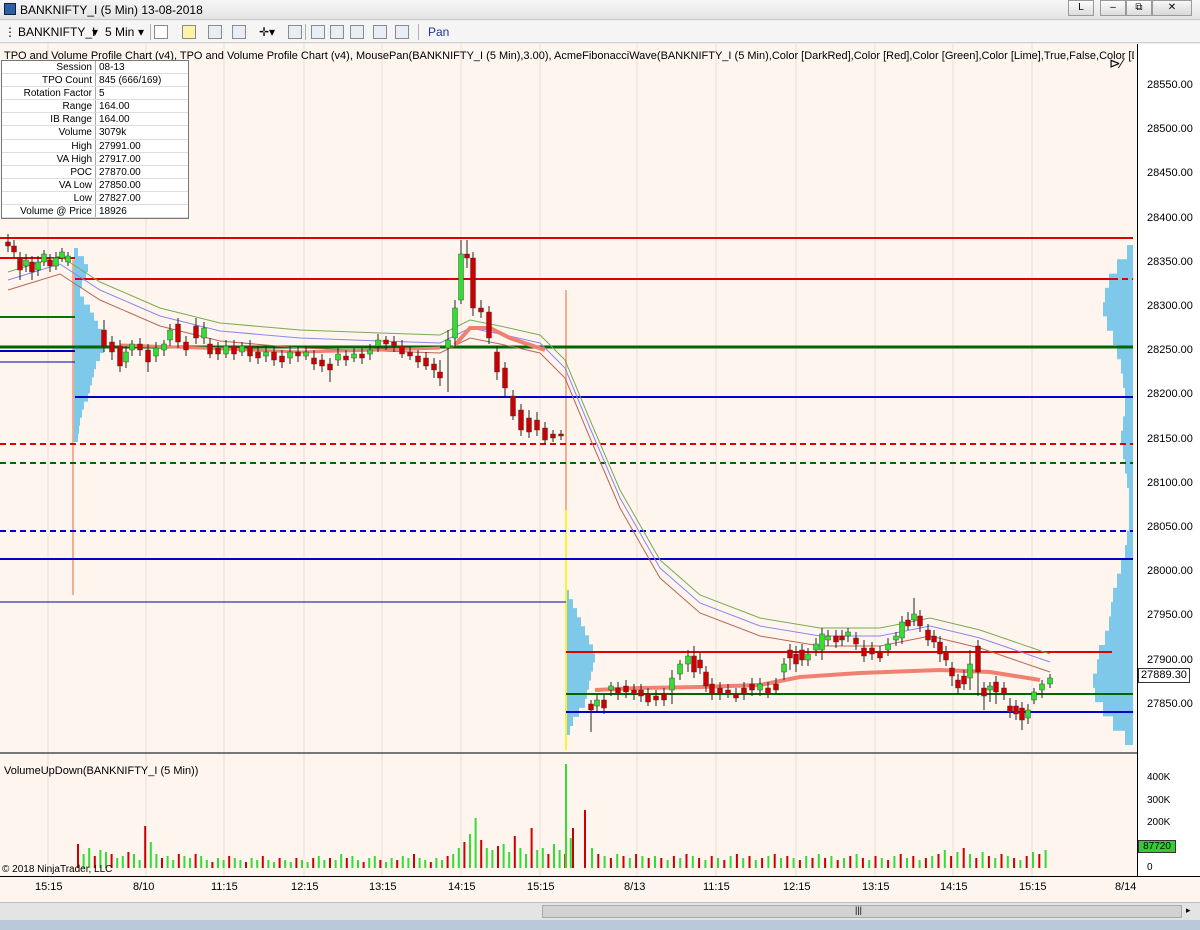 This screenshot has height=930, width=1200. I want to click on stats-row: Volume 3079k, so click(95, 133).